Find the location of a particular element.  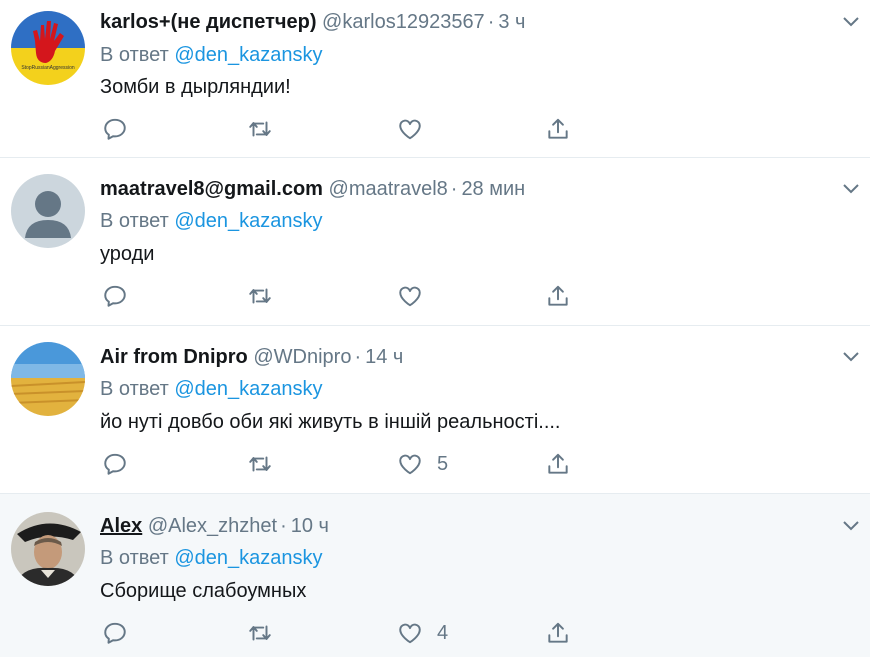

like-button: 5 is located at coordinates (422, 464).